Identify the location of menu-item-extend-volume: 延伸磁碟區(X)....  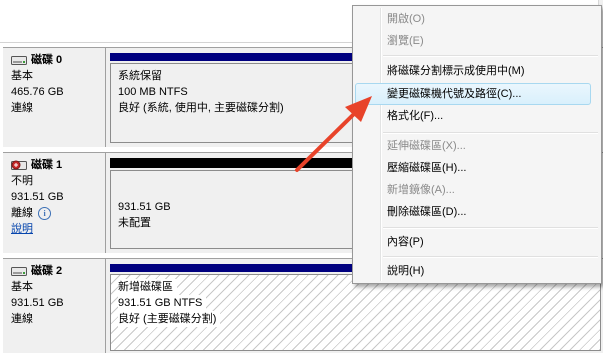
(426, 146).